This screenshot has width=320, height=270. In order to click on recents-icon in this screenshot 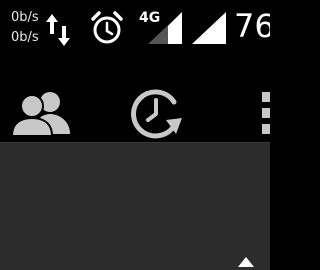, I will do `click(156, 114)`.